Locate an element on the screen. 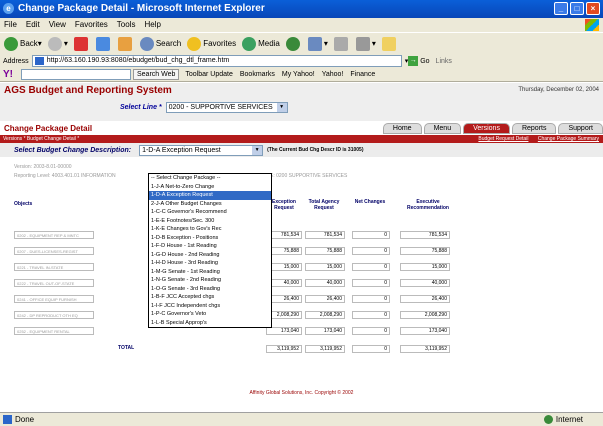  favorites-button: Favorites is located at coordinates (211, 43).